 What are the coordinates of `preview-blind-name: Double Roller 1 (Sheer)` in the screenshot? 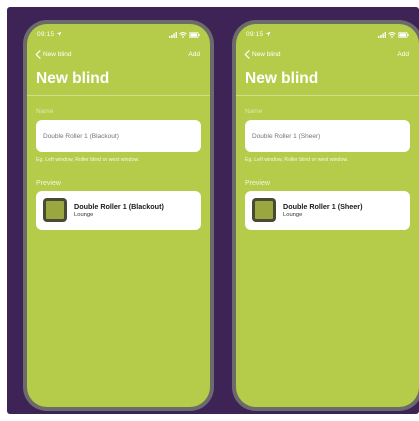 It's located at (323, 206).